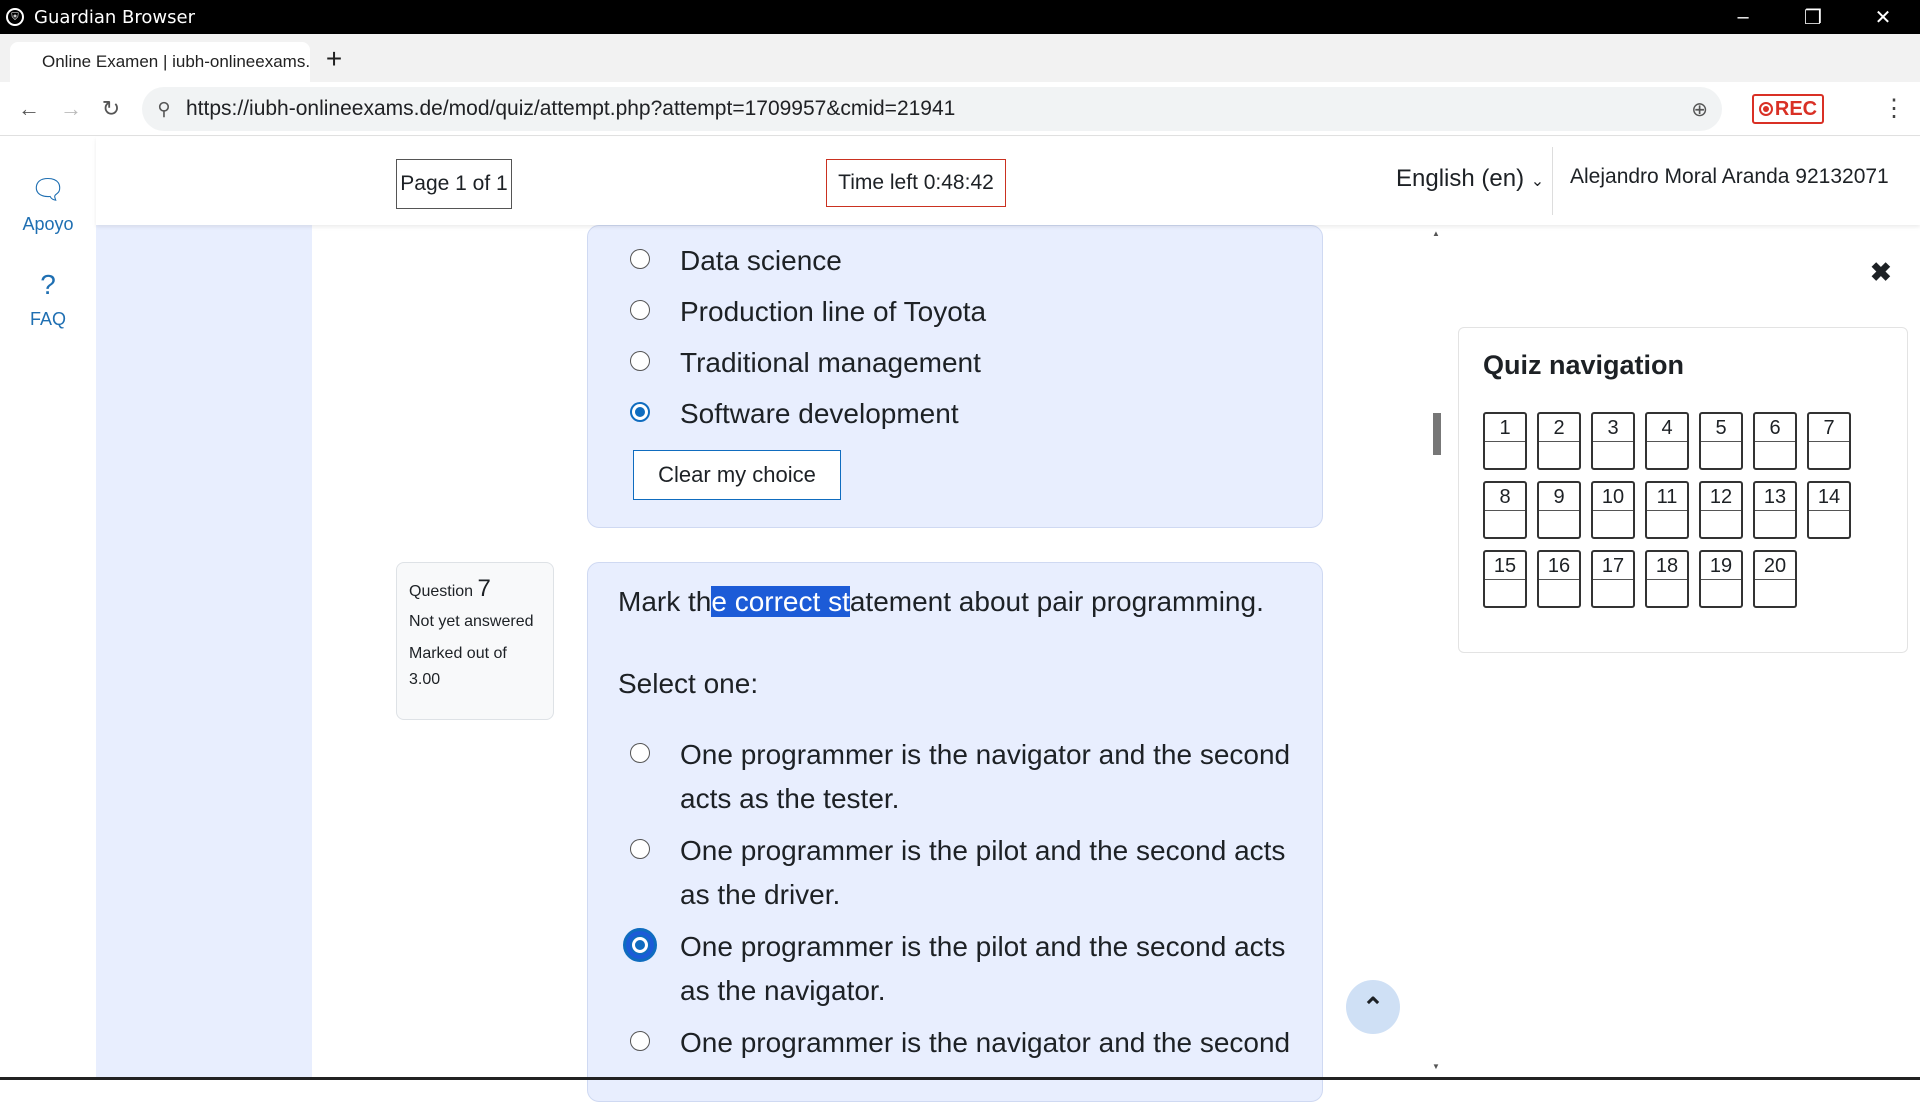 Image resolution: width=1920 pixels, height=1102 pixels. I want to click on record-dot-icon, so click(1765, 109).